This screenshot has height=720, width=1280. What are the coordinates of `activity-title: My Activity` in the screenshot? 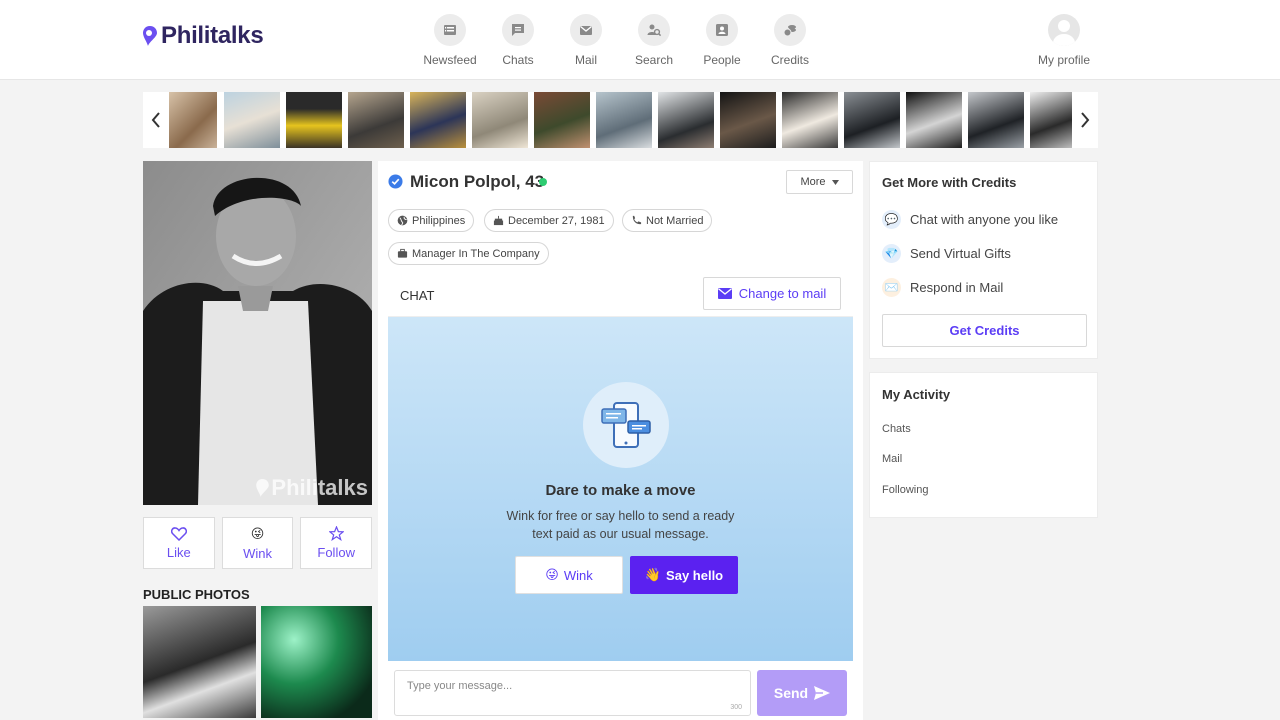 It's located at (916, 394).